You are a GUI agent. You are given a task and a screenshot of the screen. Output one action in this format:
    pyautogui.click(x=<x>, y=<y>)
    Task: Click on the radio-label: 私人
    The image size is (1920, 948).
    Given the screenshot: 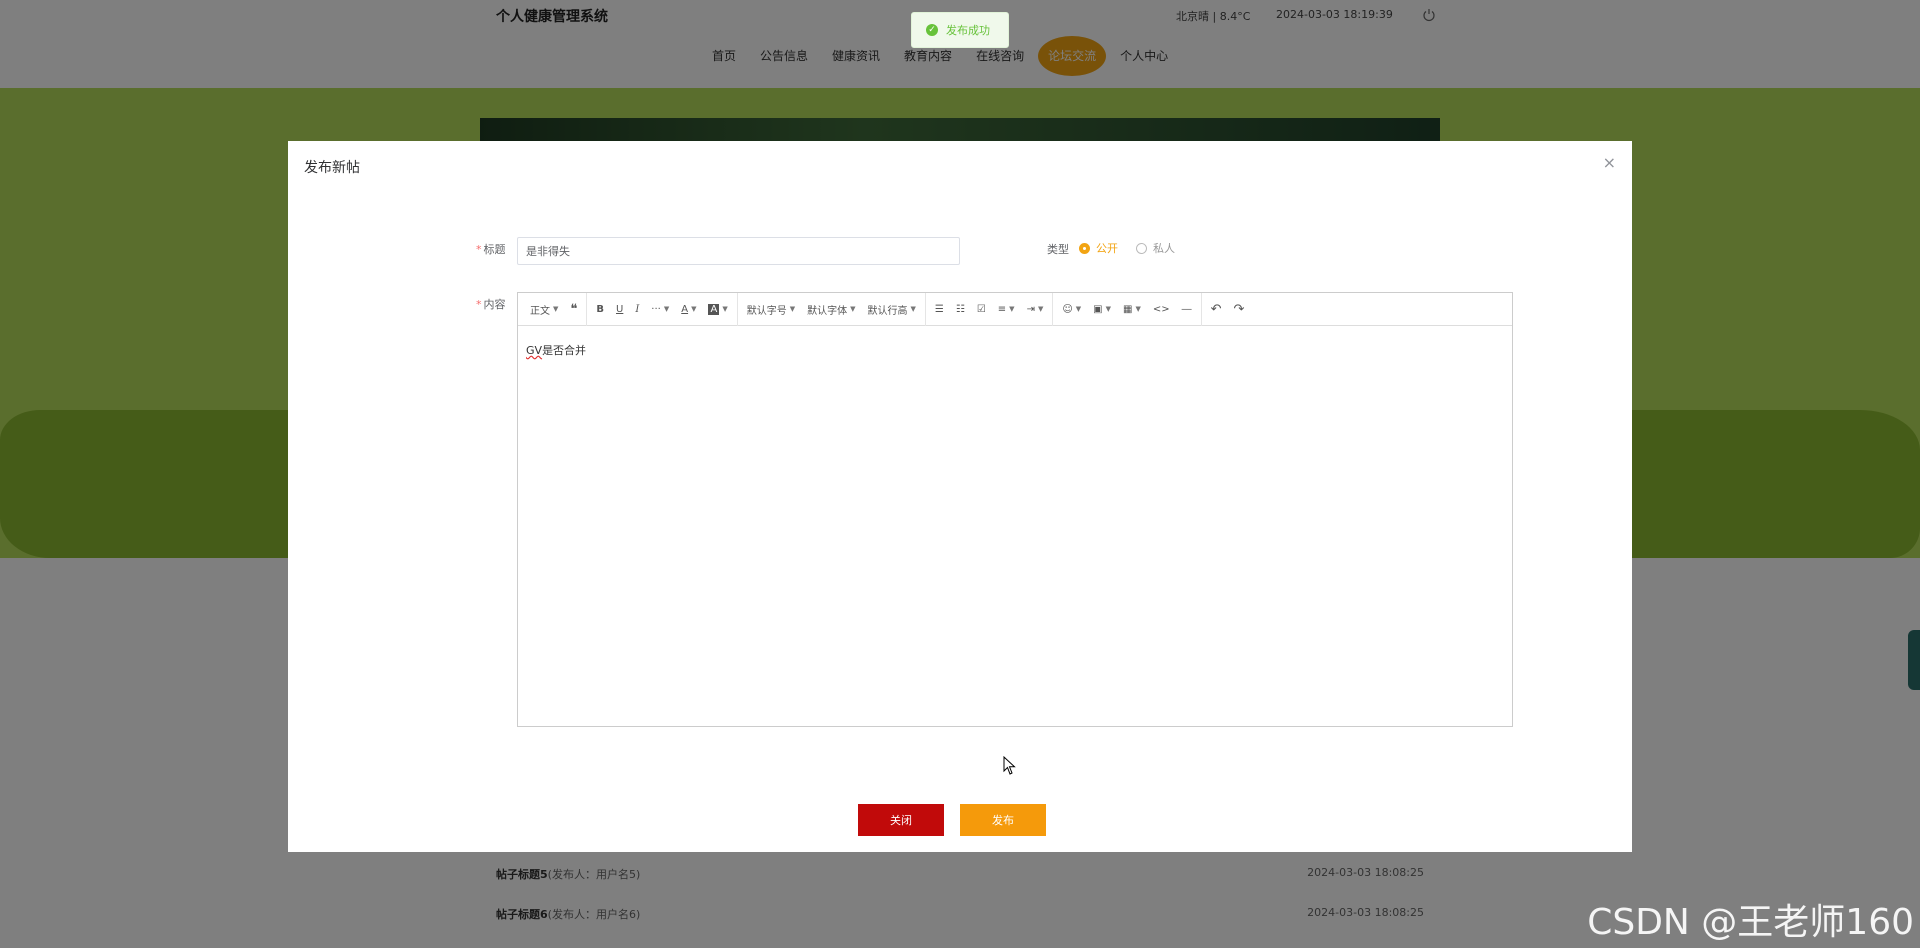 What is the action you would take?
    pyautogui.click(x=1164, y=248)
    